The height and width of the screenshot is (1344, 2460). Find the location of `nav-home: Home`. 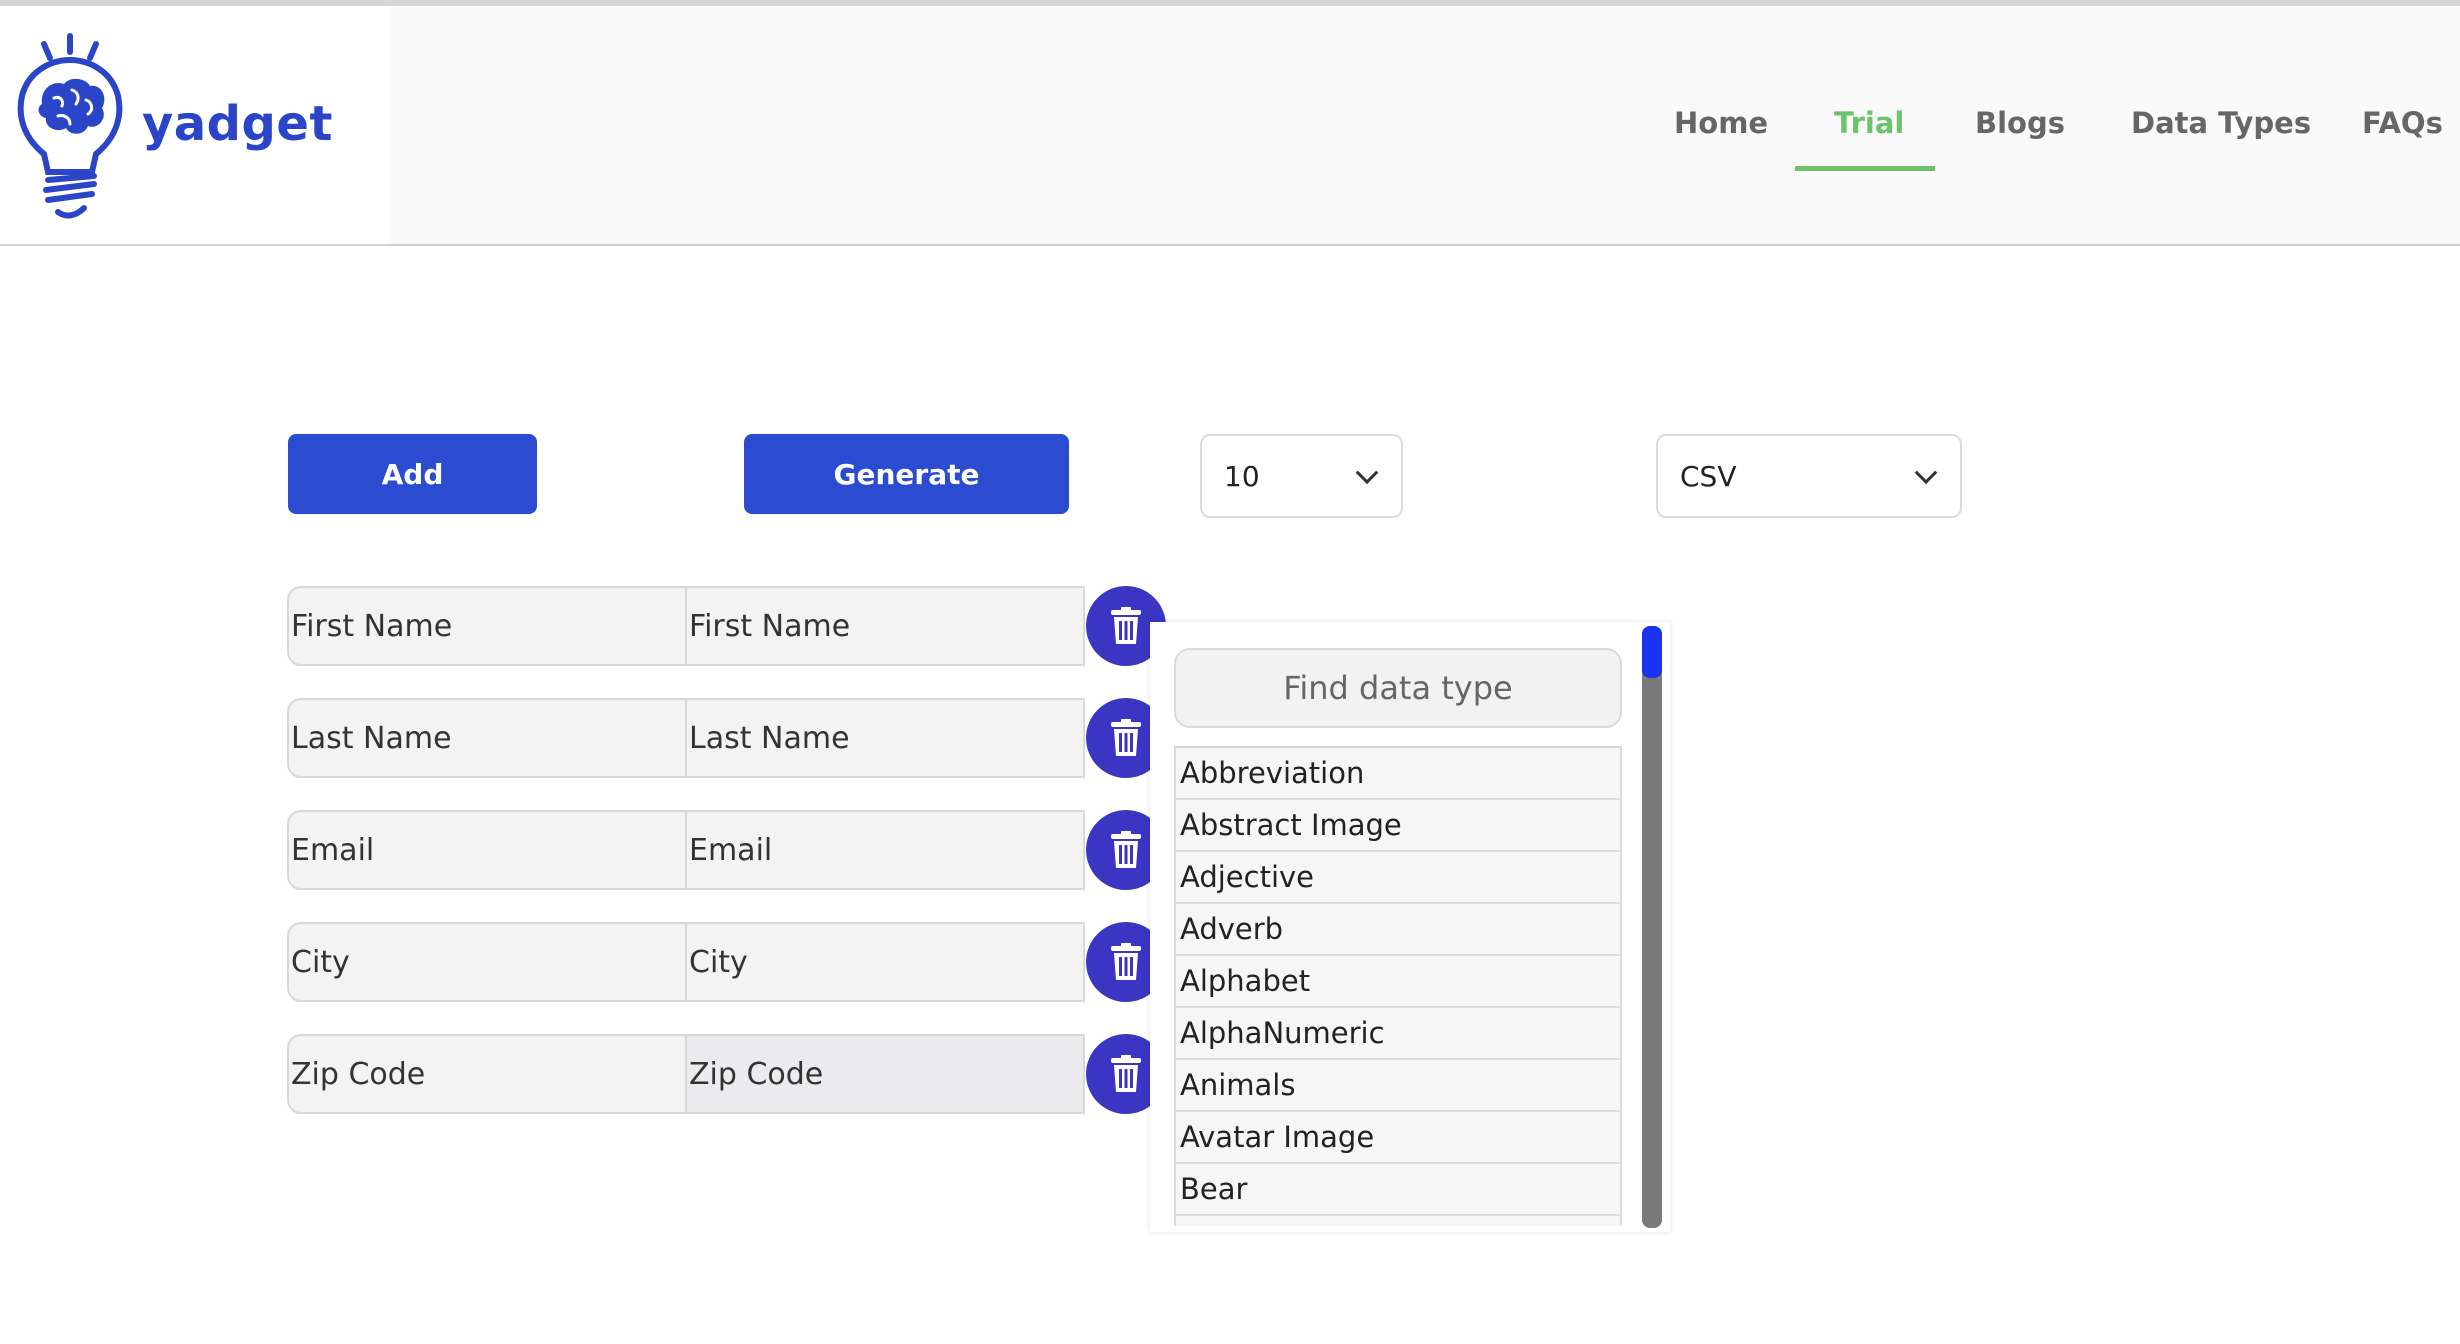

nav-home: Home is located at coordinates (1721, 123).